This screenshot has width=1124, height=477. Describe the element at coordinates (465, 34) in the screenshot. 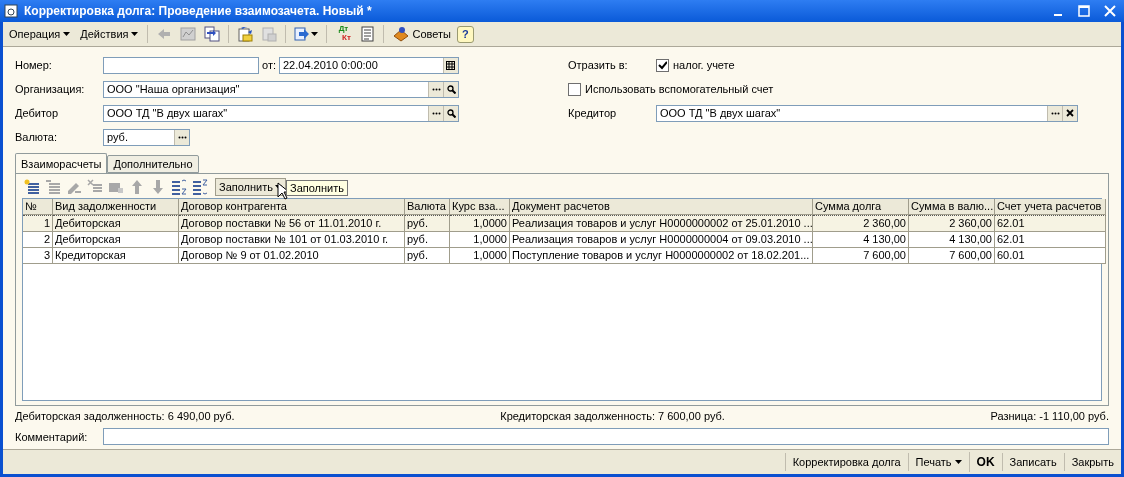

I see `help-button: ?` at that location.